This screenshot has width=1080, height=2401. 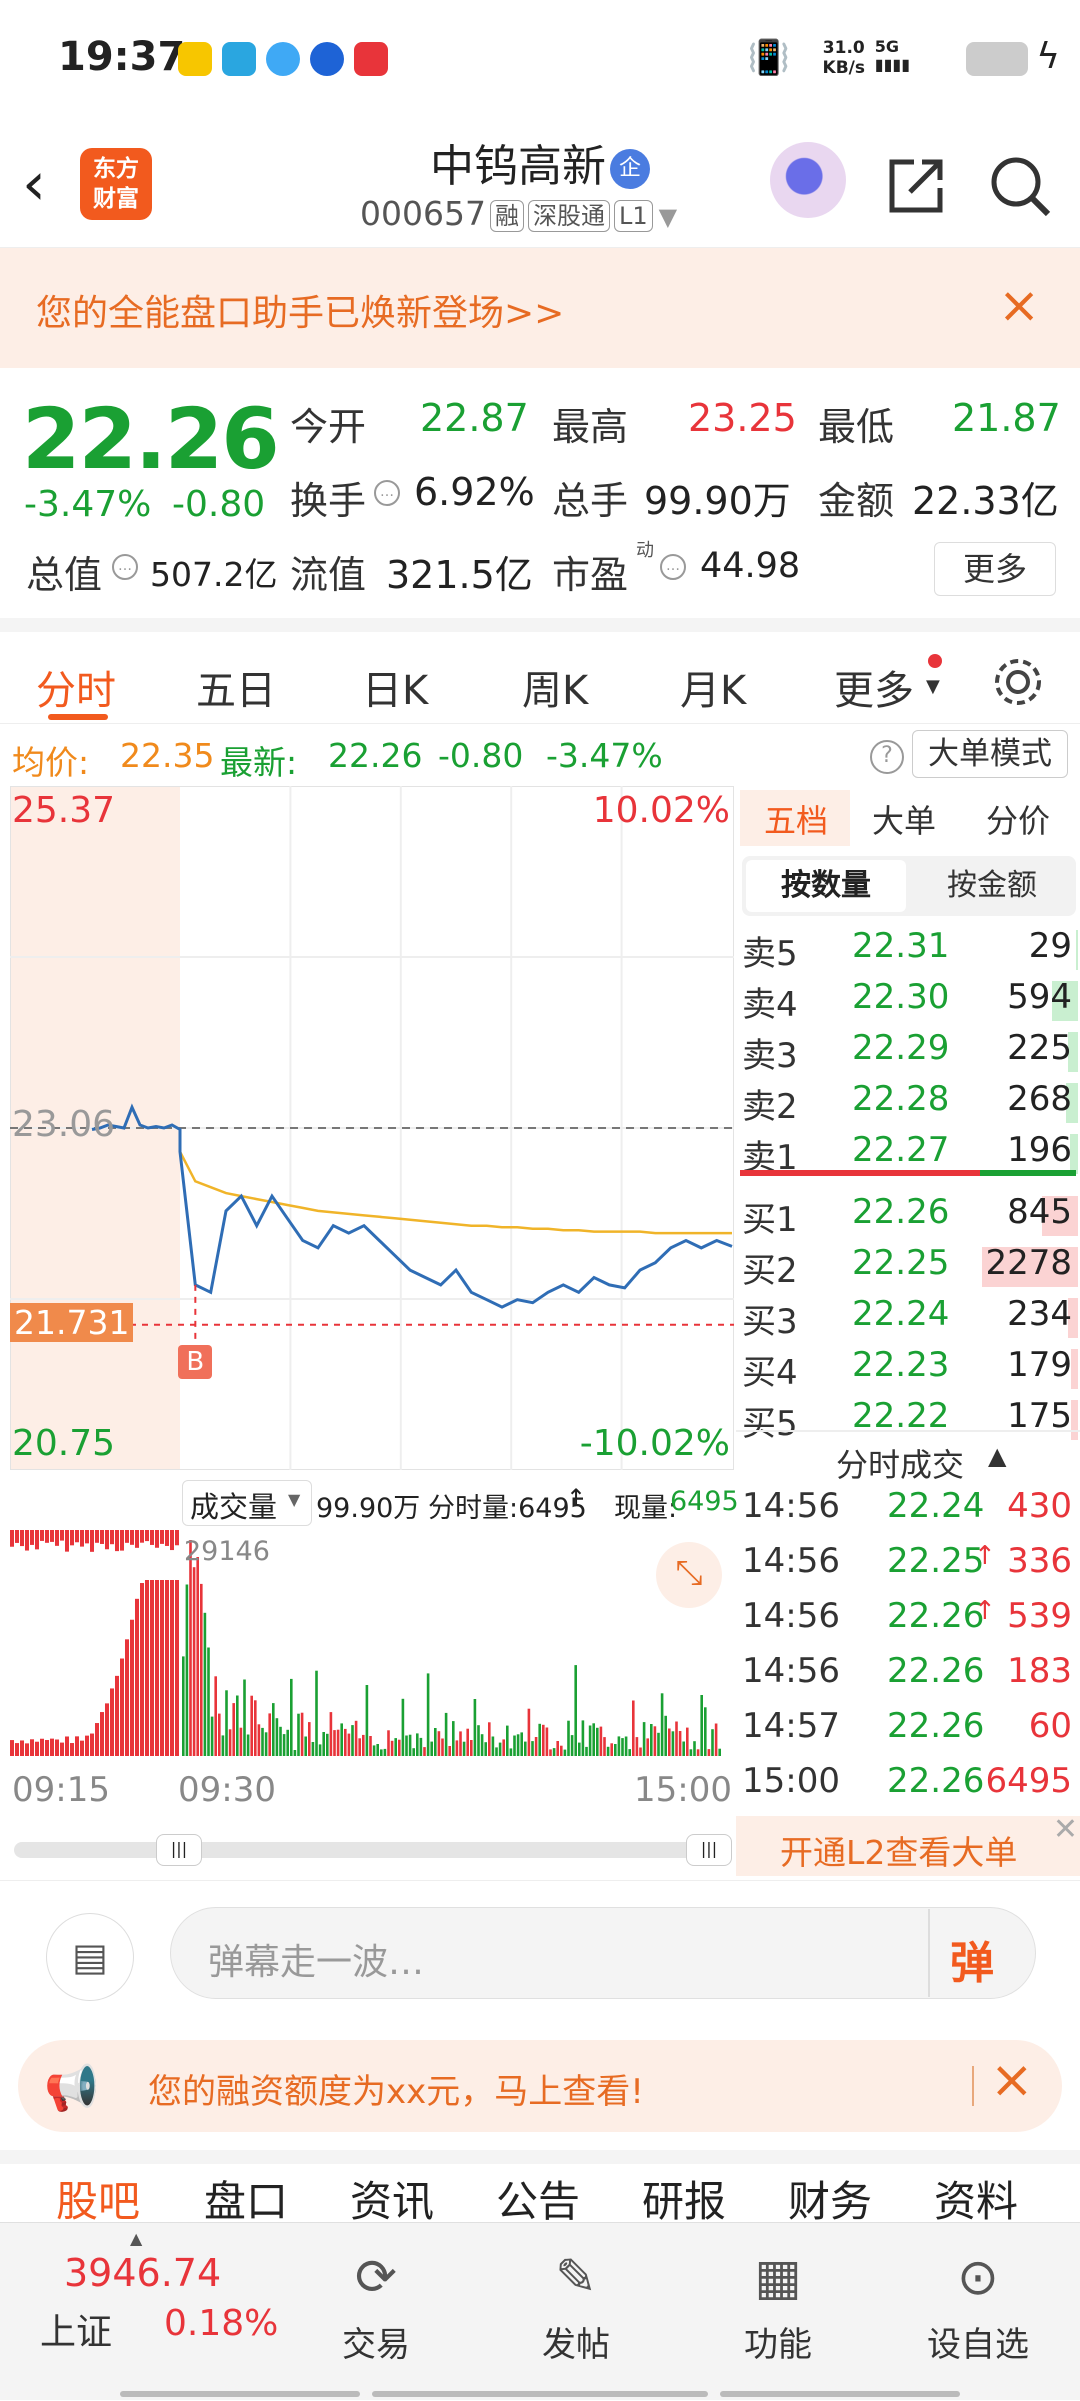 I want to click on tick-price: 22.24, so click(x=936, y=1506).